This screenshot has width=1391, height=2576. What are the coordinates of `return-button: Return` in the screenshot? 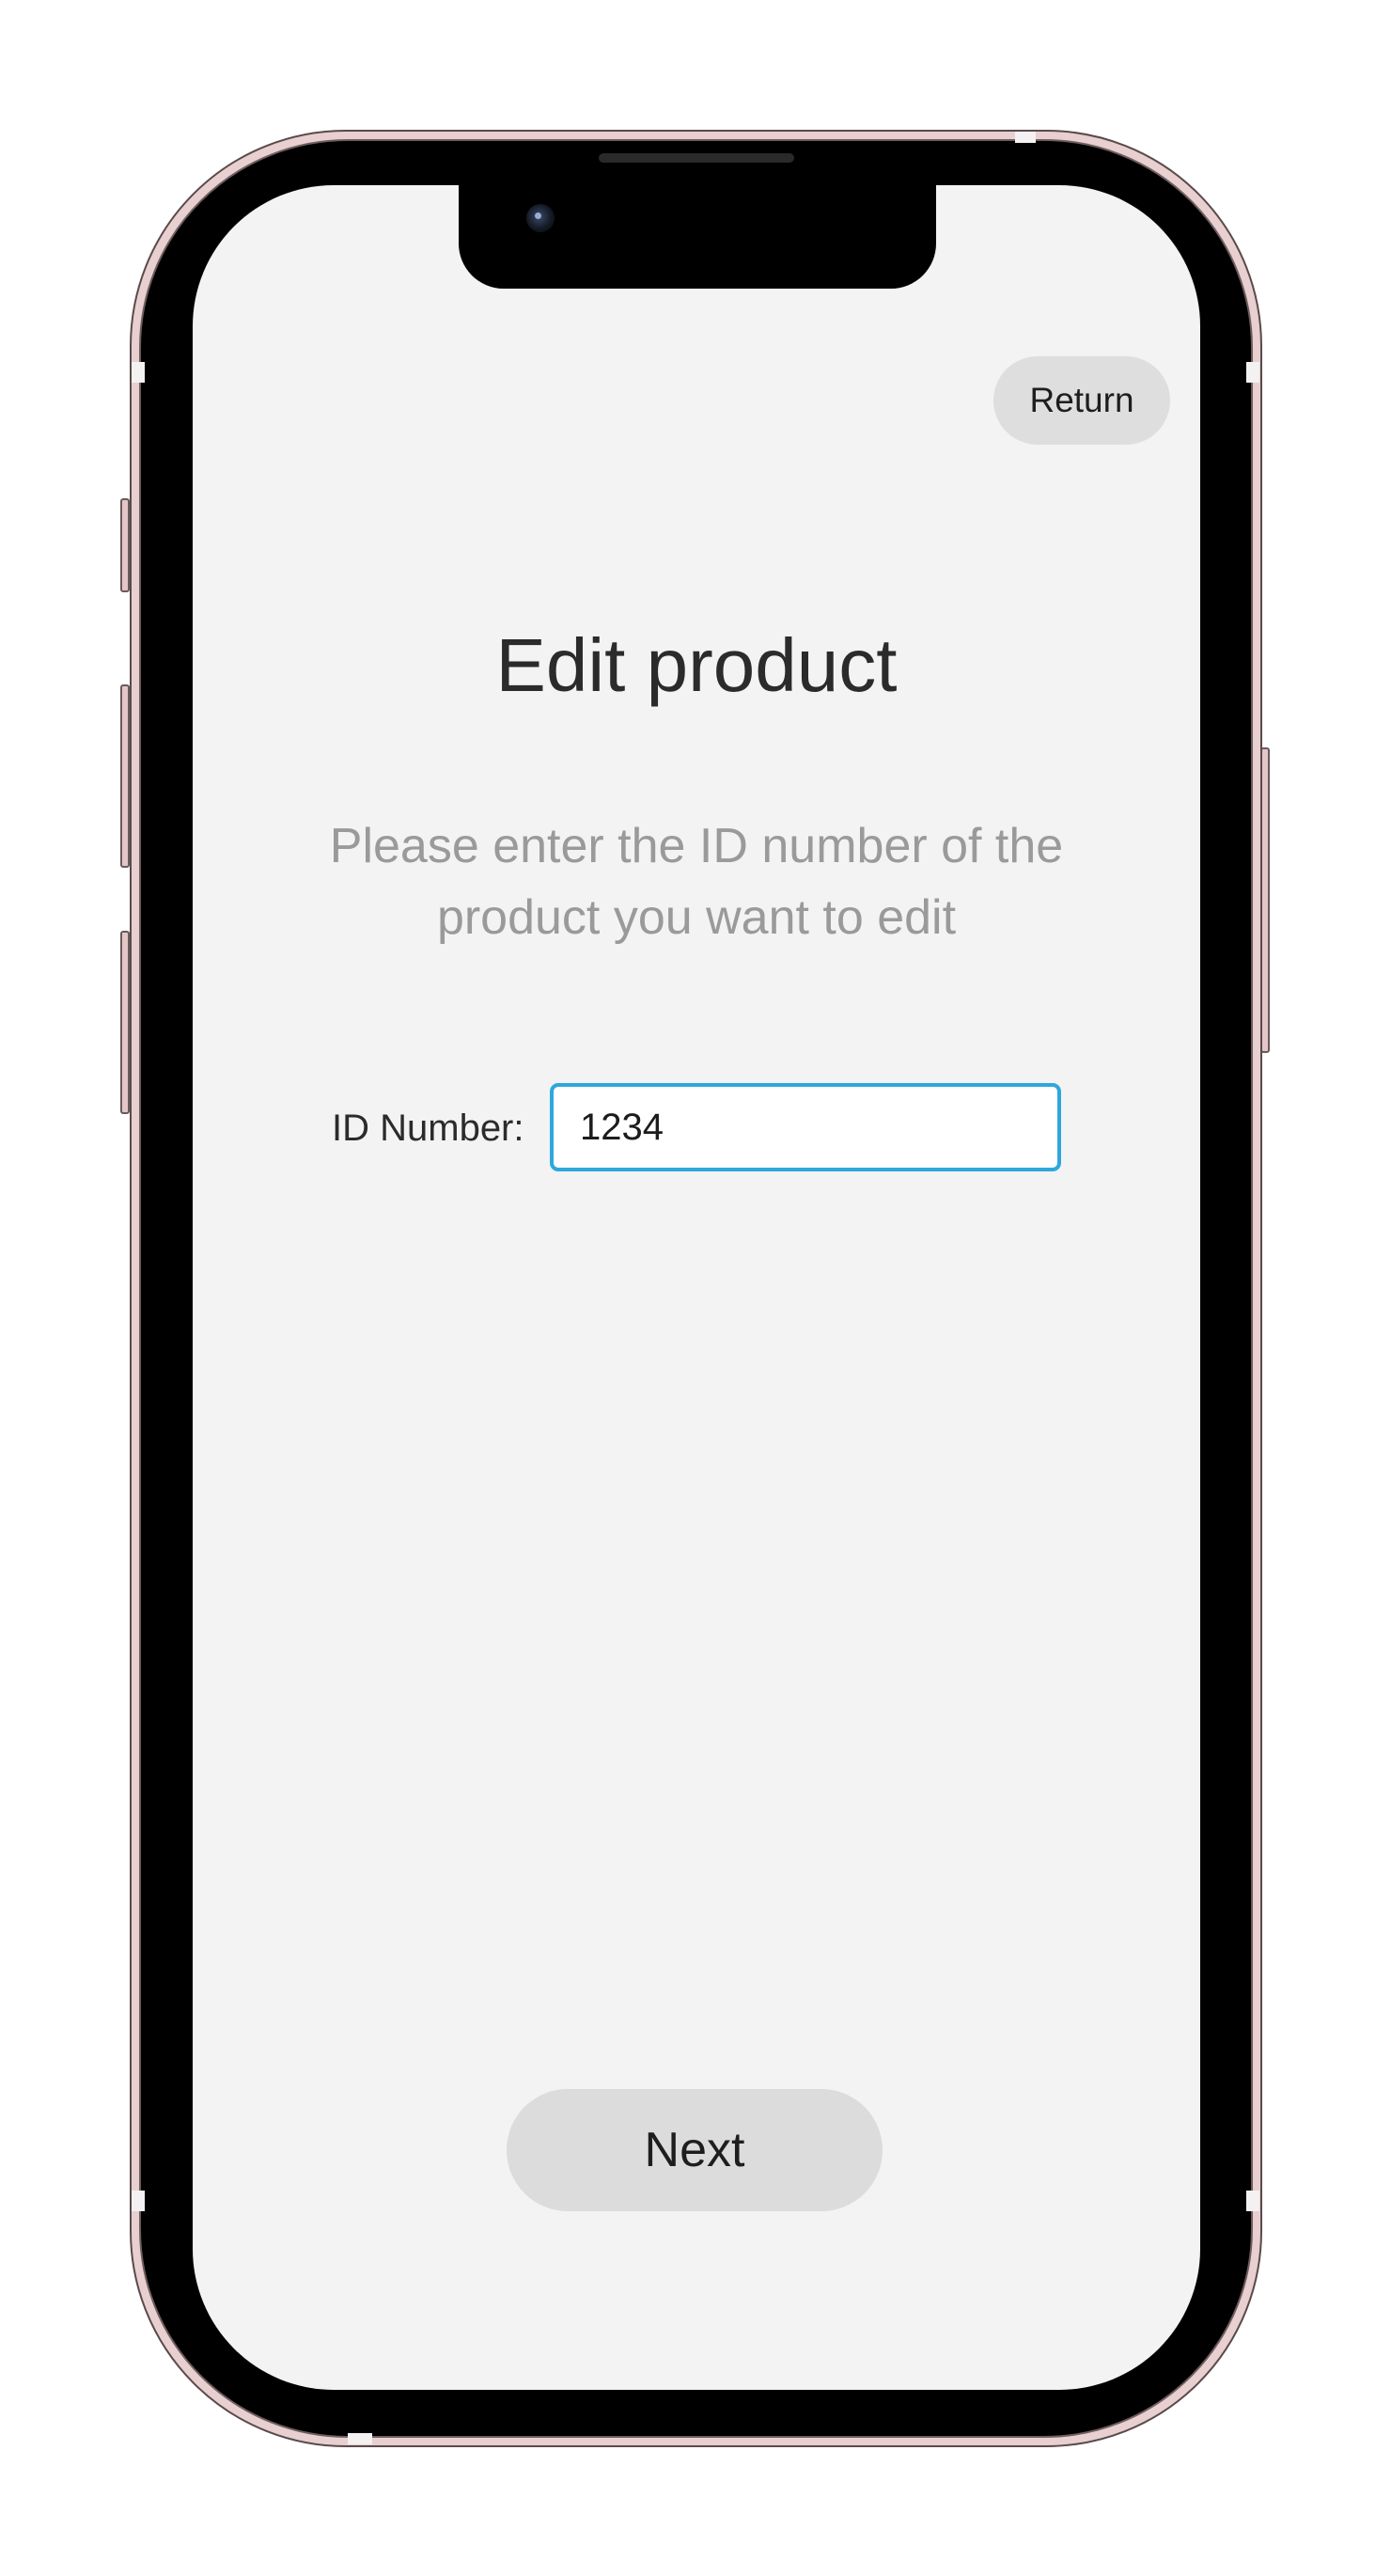 It's located at (1081, 401).